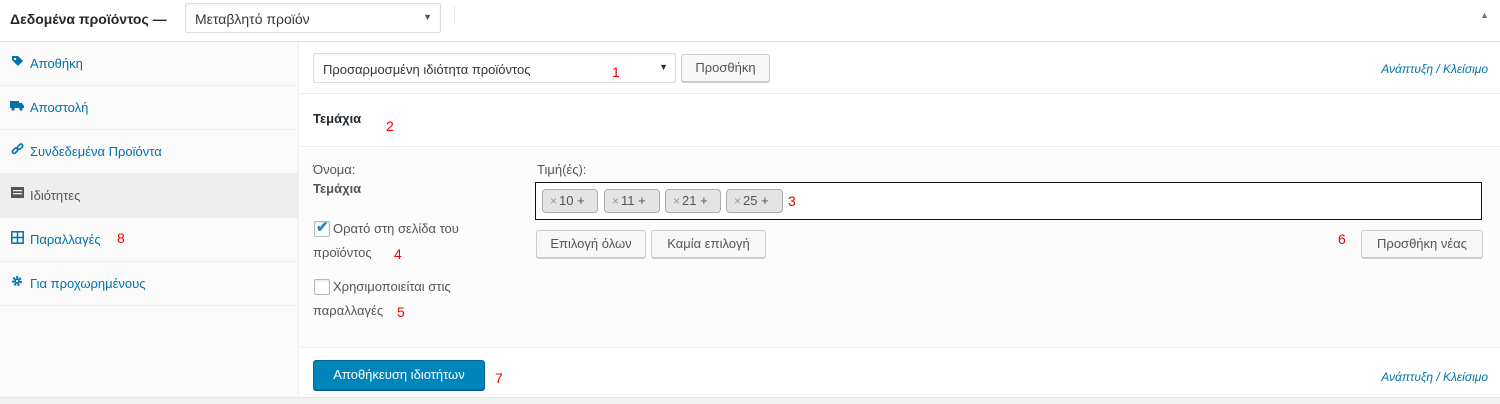 The height and width of the screenshot is (404, 1500). I want to click on annotation-number: 7, so click(499, 378).